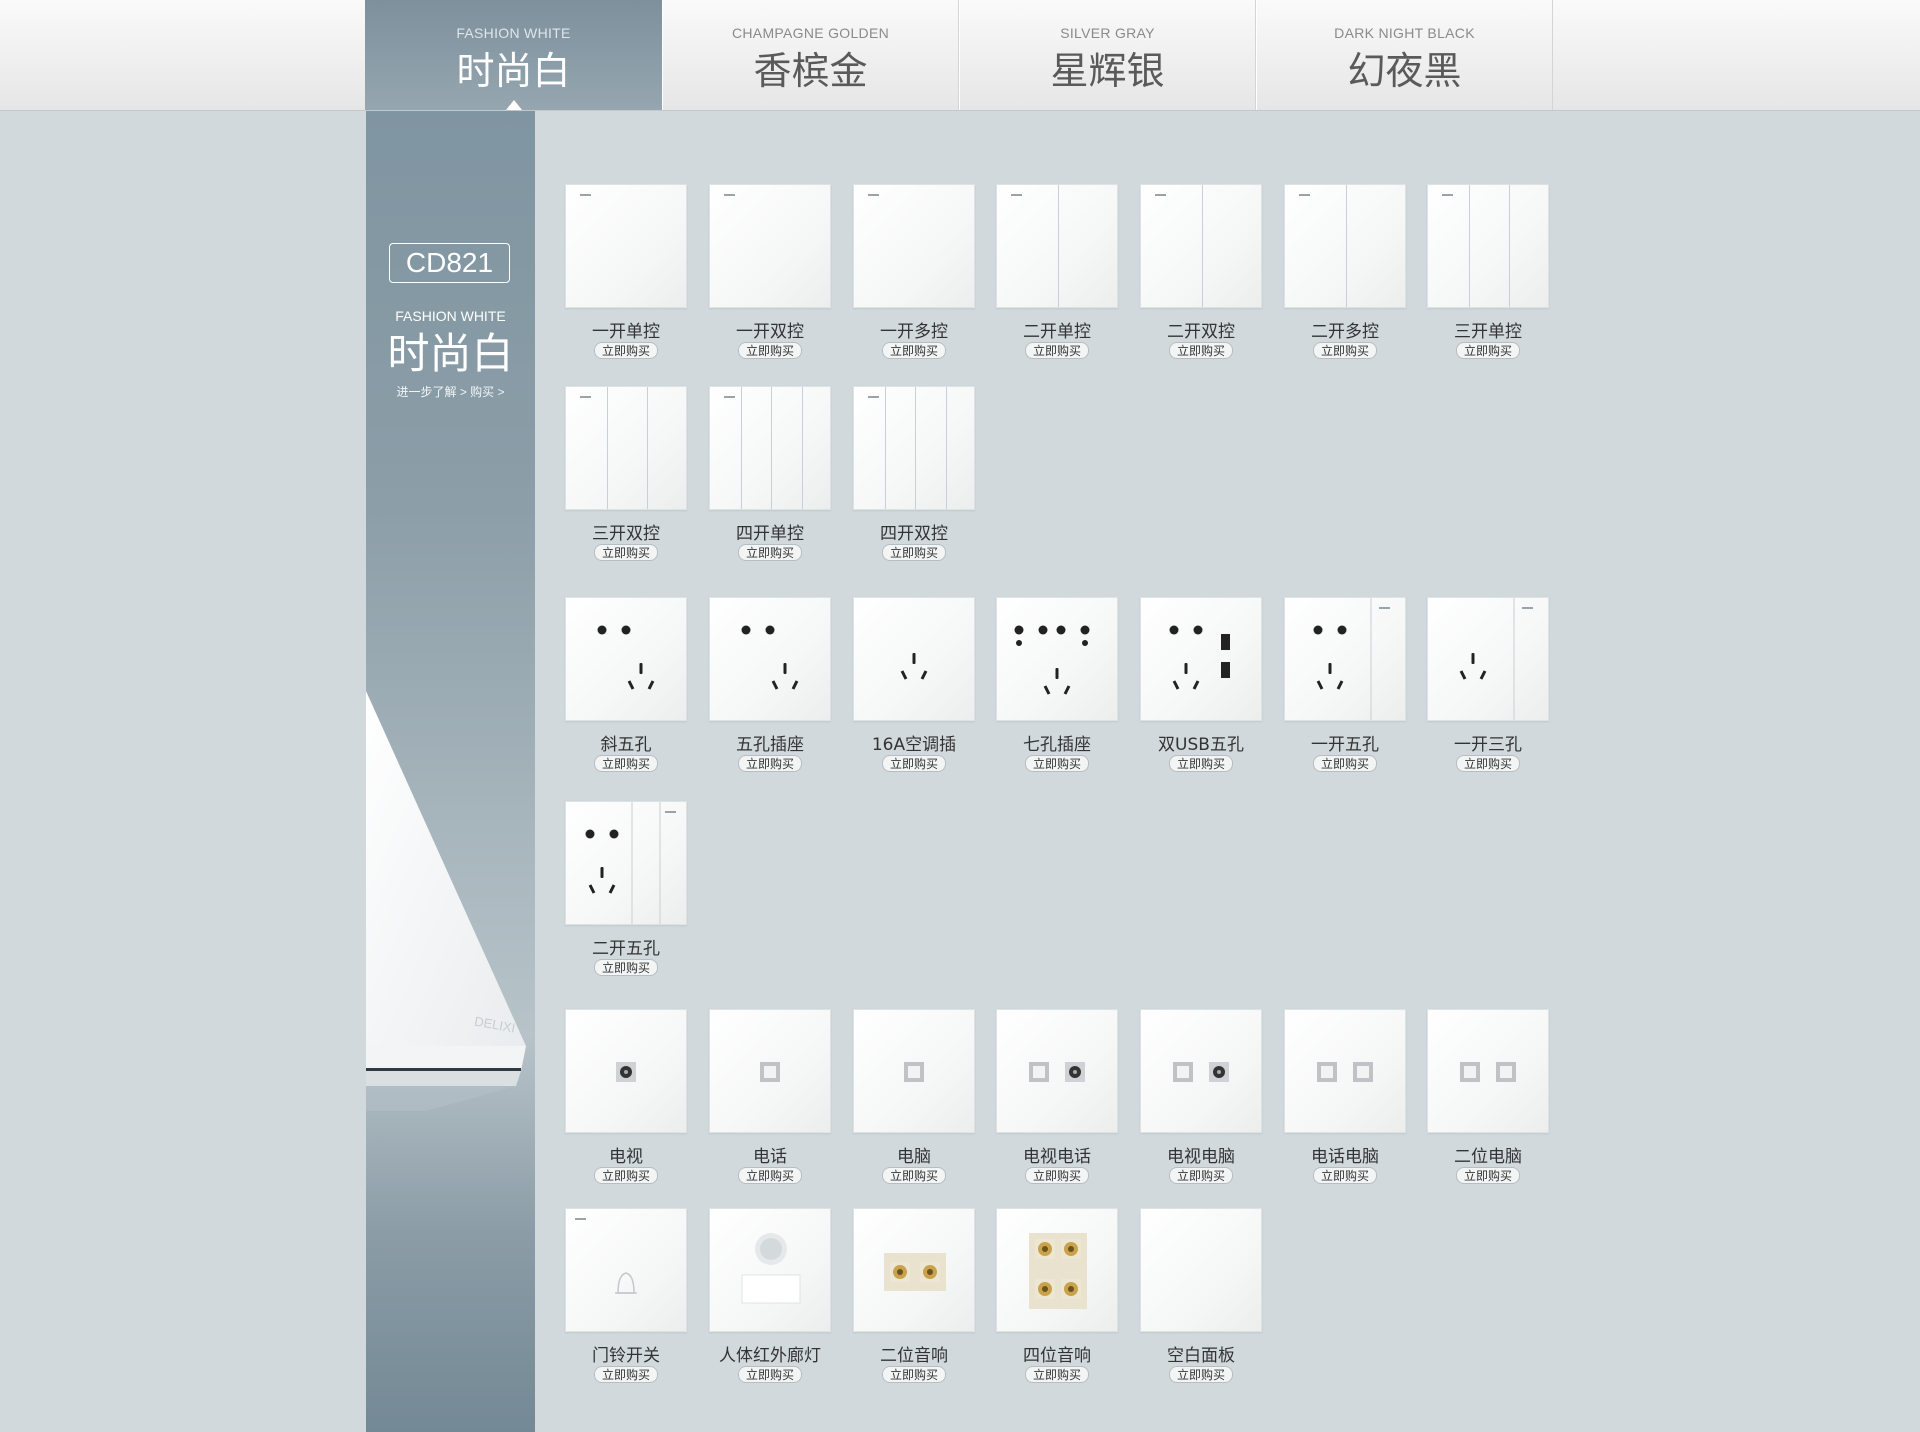  Describe the element at coordinates (770, 745) in the screenshot. I see `product-name: 五孔插座` at that location.